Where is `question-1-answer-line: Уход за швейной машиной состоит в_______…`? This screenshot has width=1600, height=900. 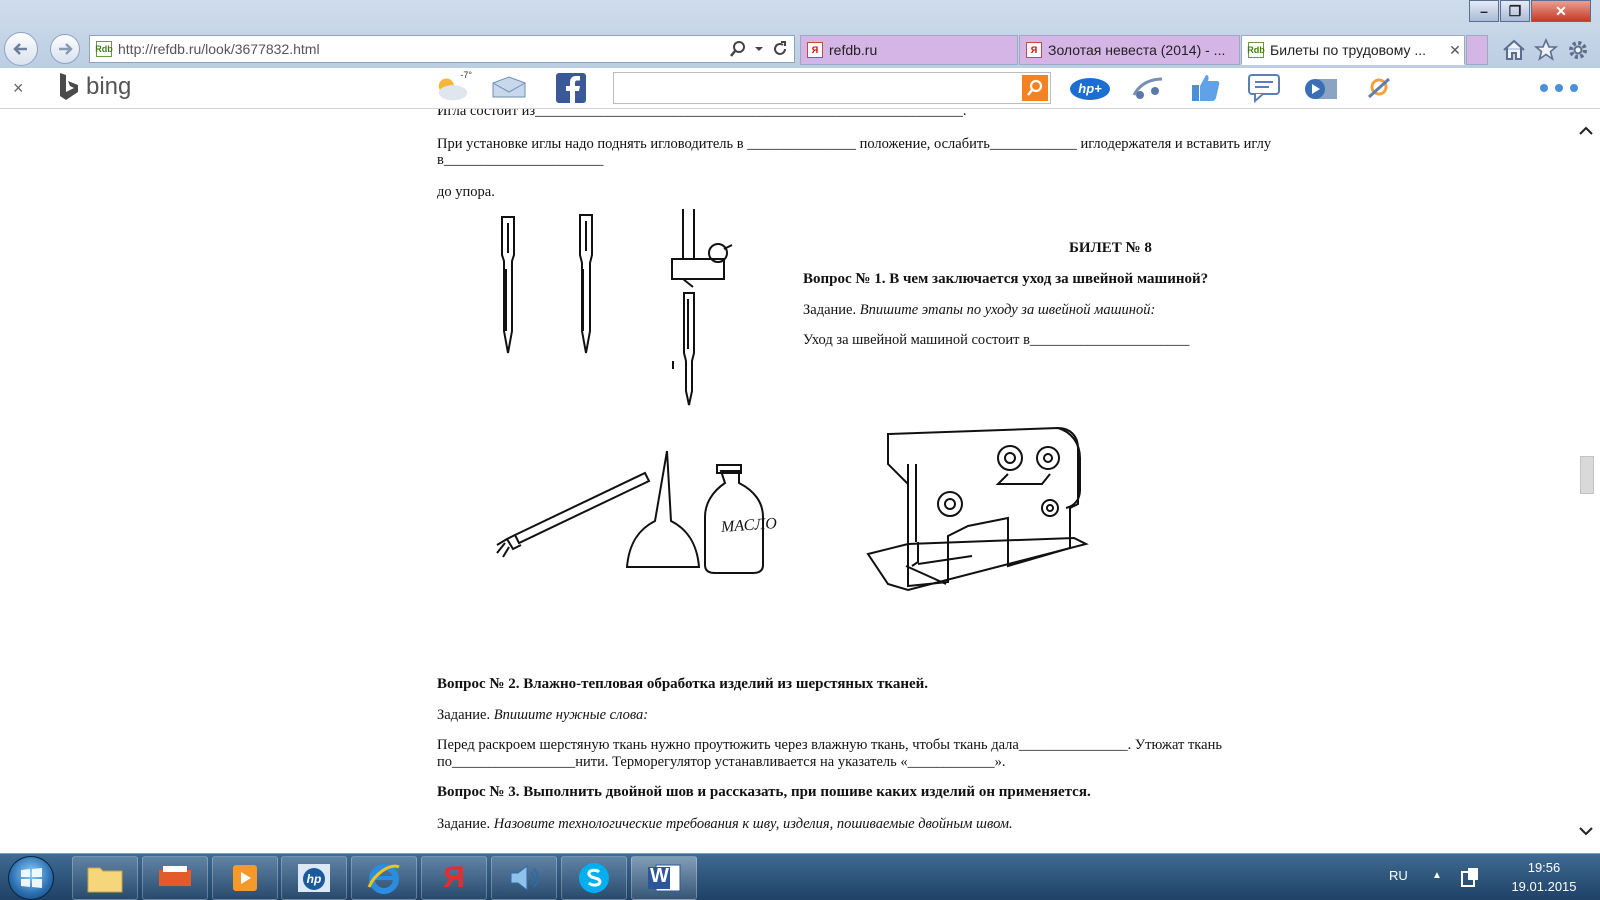 question-1-answer-line: Уход за швейной машиной состоит в_______… is located at coordinates (996, 340).